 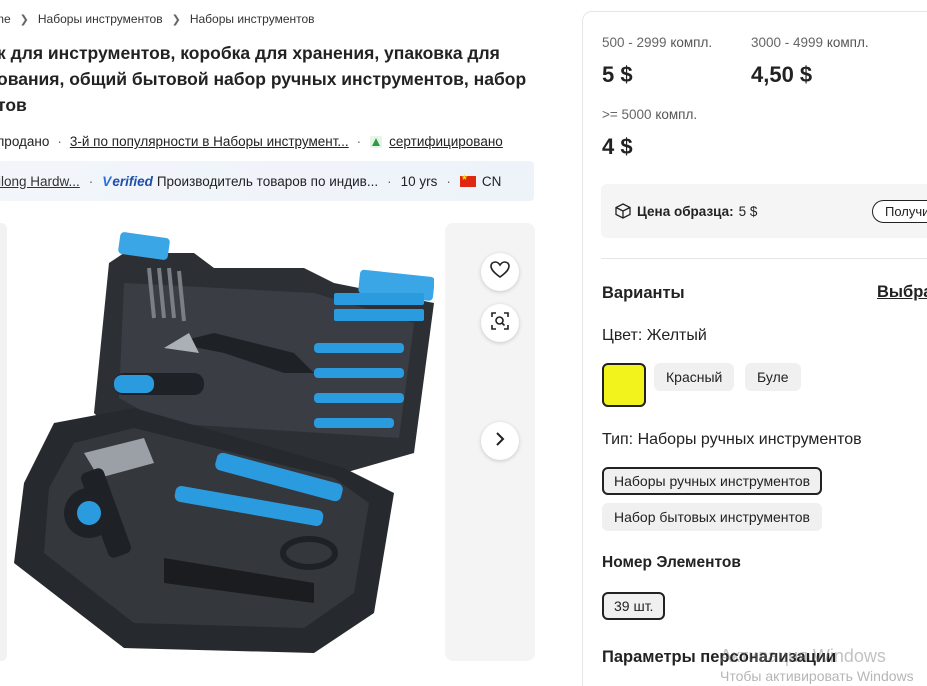 I want to click on color-label: Цвет: Желтый, so click(x=654, y=335).